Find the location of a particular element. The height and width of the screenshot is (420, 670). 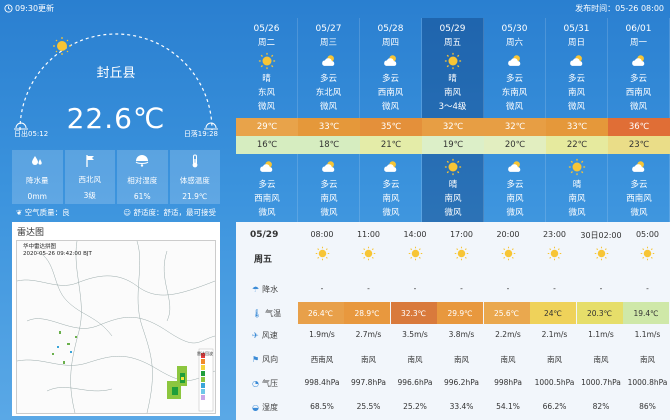

radar-legend-title: 雷达回波 is located at coordinates (205, 353).